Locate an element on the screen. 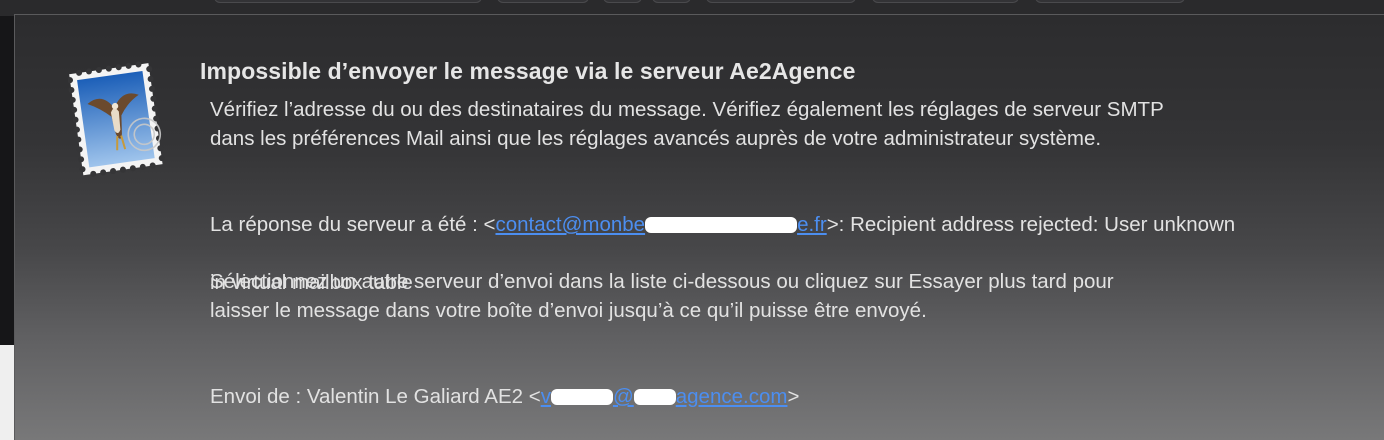 The height and width of the screenshot is (440, 1384). background-window-edge-light is located at coordinates (7, 392).